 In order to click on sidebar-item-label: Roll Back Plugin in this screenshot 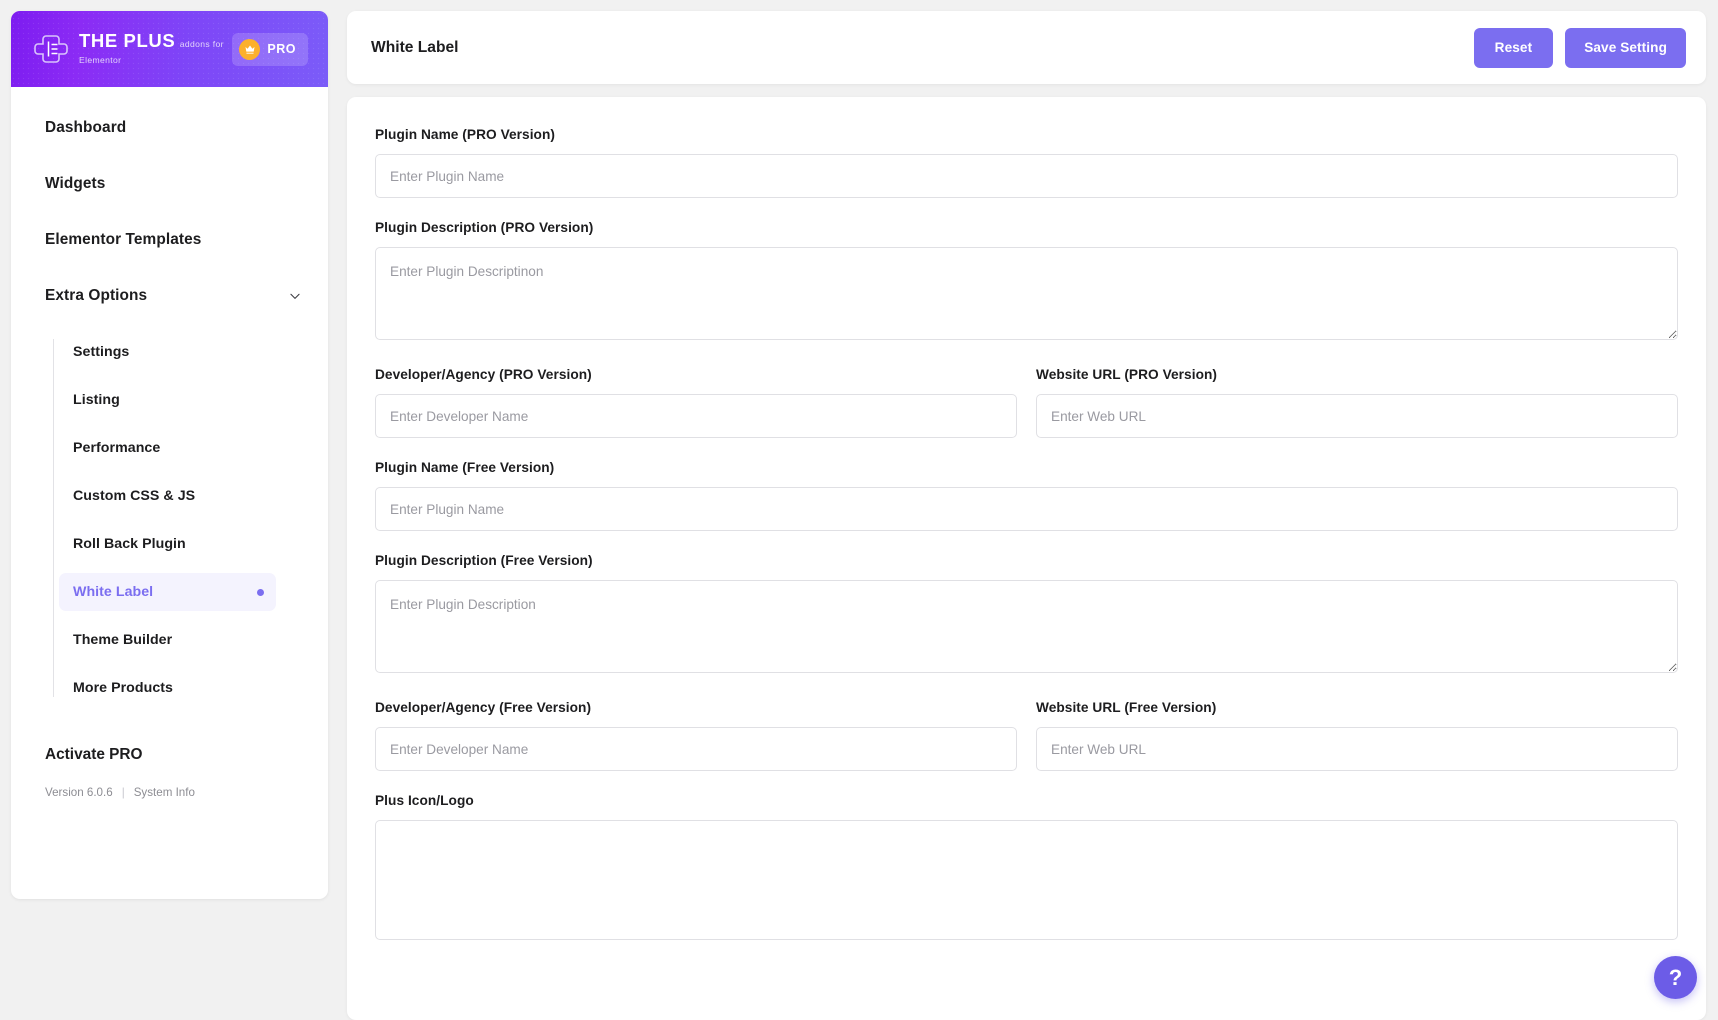, I will do `click(129, 544)`.